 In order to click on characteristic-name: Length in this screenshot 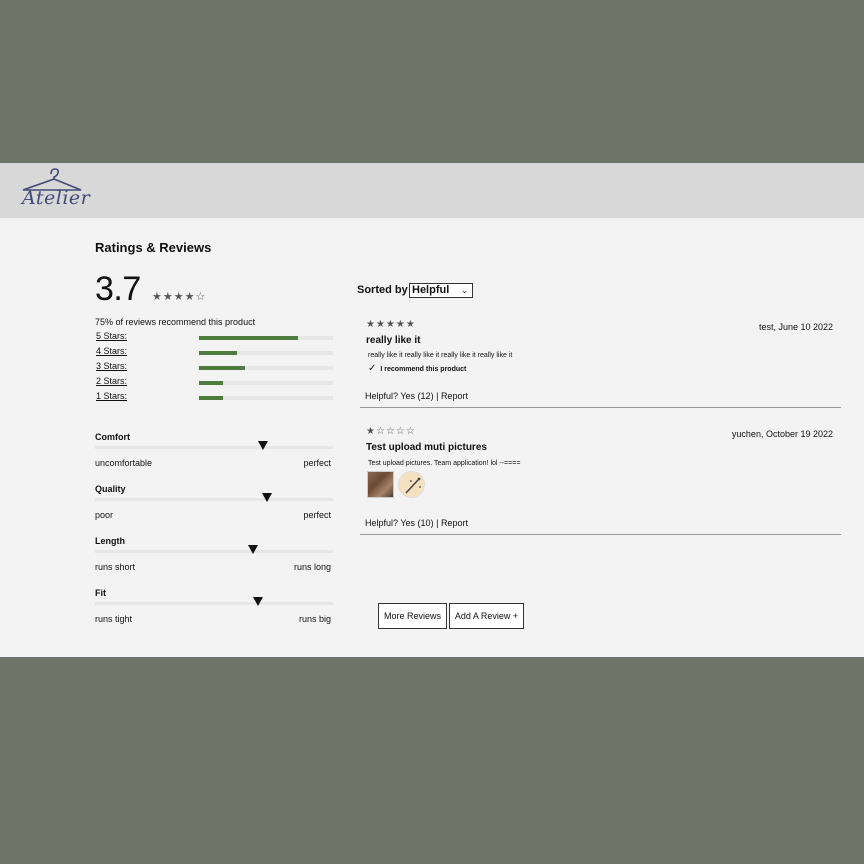, I will do `click(110, 541)`.